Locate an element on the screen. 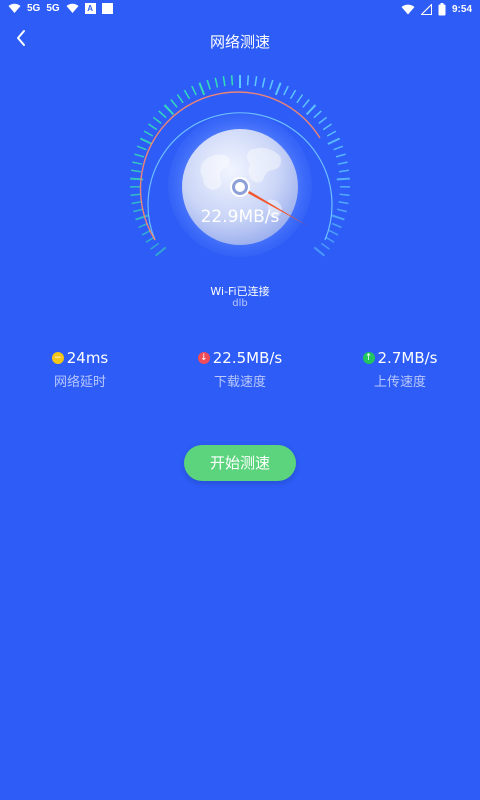 The image size is (480, 800). upload-label: 上传速度 is located at coordinates (399, 382).